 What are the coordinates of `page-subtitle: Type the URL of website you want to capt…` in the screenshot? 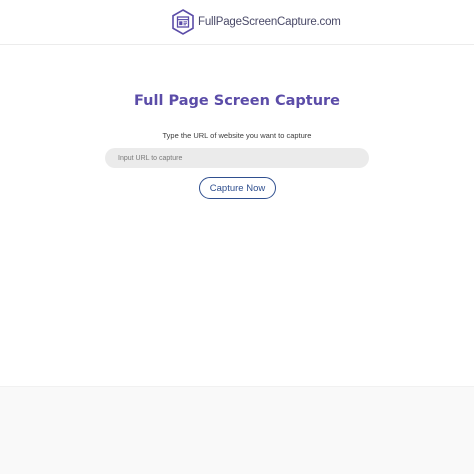 It's located at (237, 135).